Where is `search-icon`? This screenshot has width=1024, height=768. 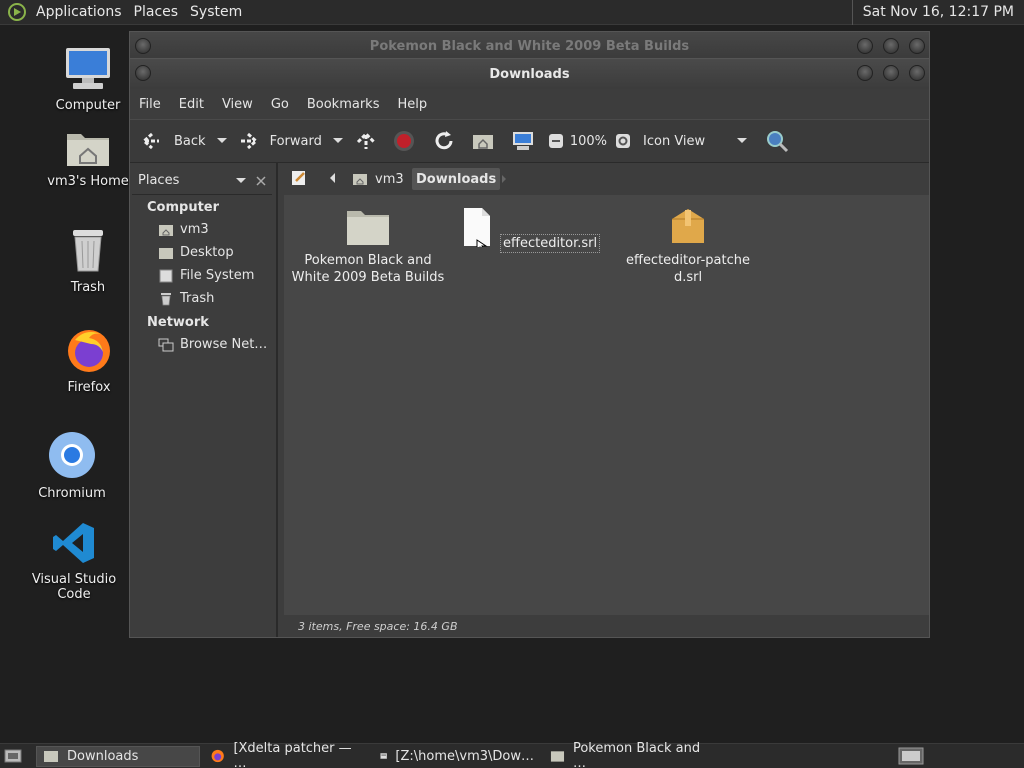 search-icon is located at coordinates (778, 142).